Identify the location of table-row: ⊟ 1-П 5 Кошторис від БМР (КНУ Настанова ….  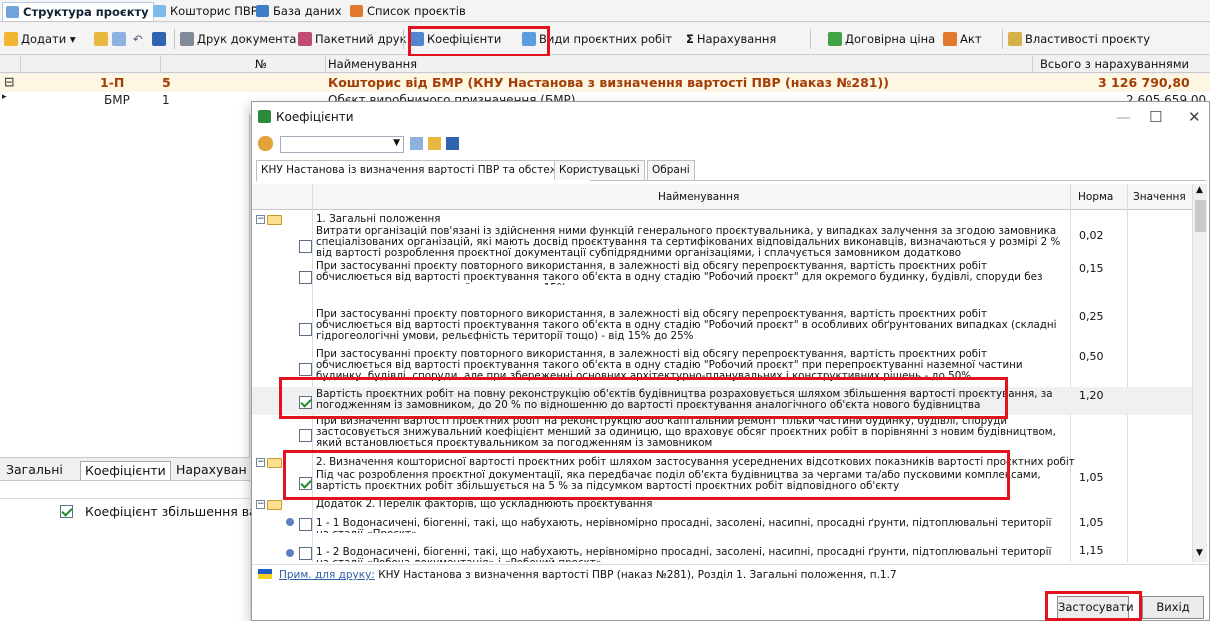
(605, 83).